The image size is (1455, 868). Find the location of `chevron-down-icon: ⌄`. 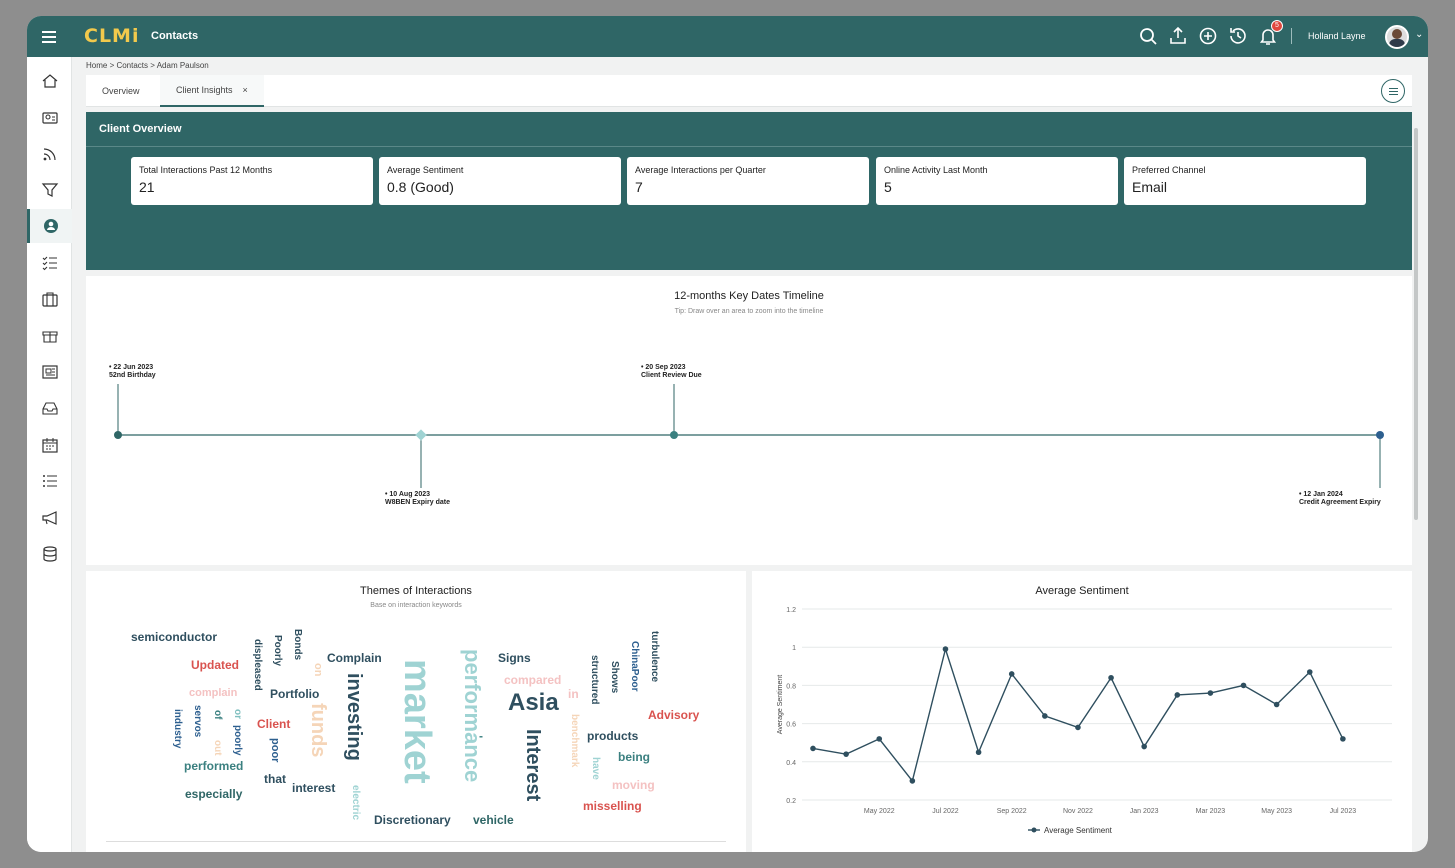

chevron-down-icon: ⌄ is located at coordinates (1419, 34).